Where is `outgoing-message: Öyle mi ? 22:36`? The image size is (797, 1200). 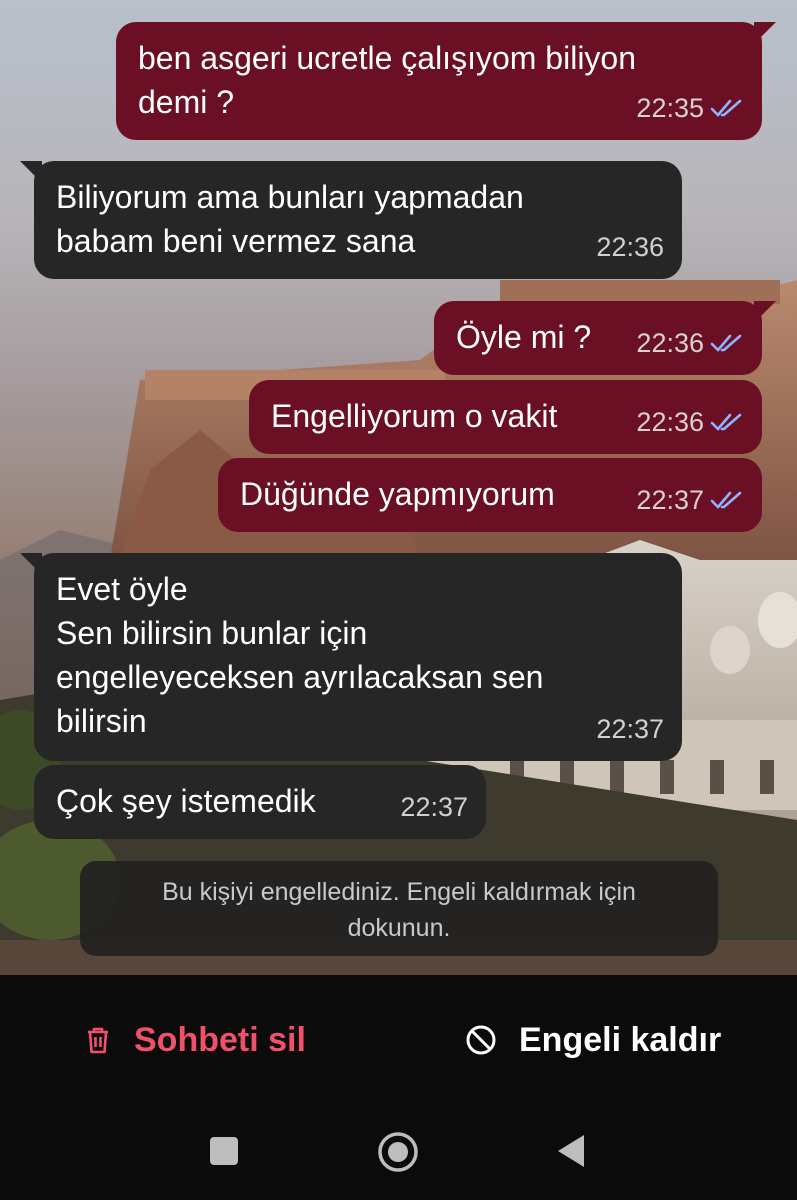
outgoing-message: Öyle mi ? 22:36 is located at coordinates (605, 338).